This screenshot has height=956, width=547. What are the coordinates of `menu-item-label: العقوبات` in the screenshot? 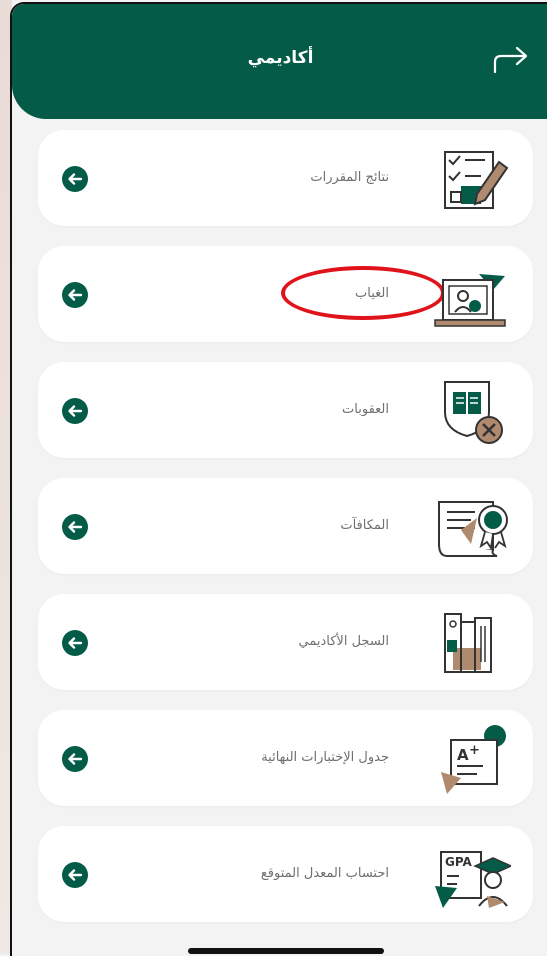 It's located at (365, 409).